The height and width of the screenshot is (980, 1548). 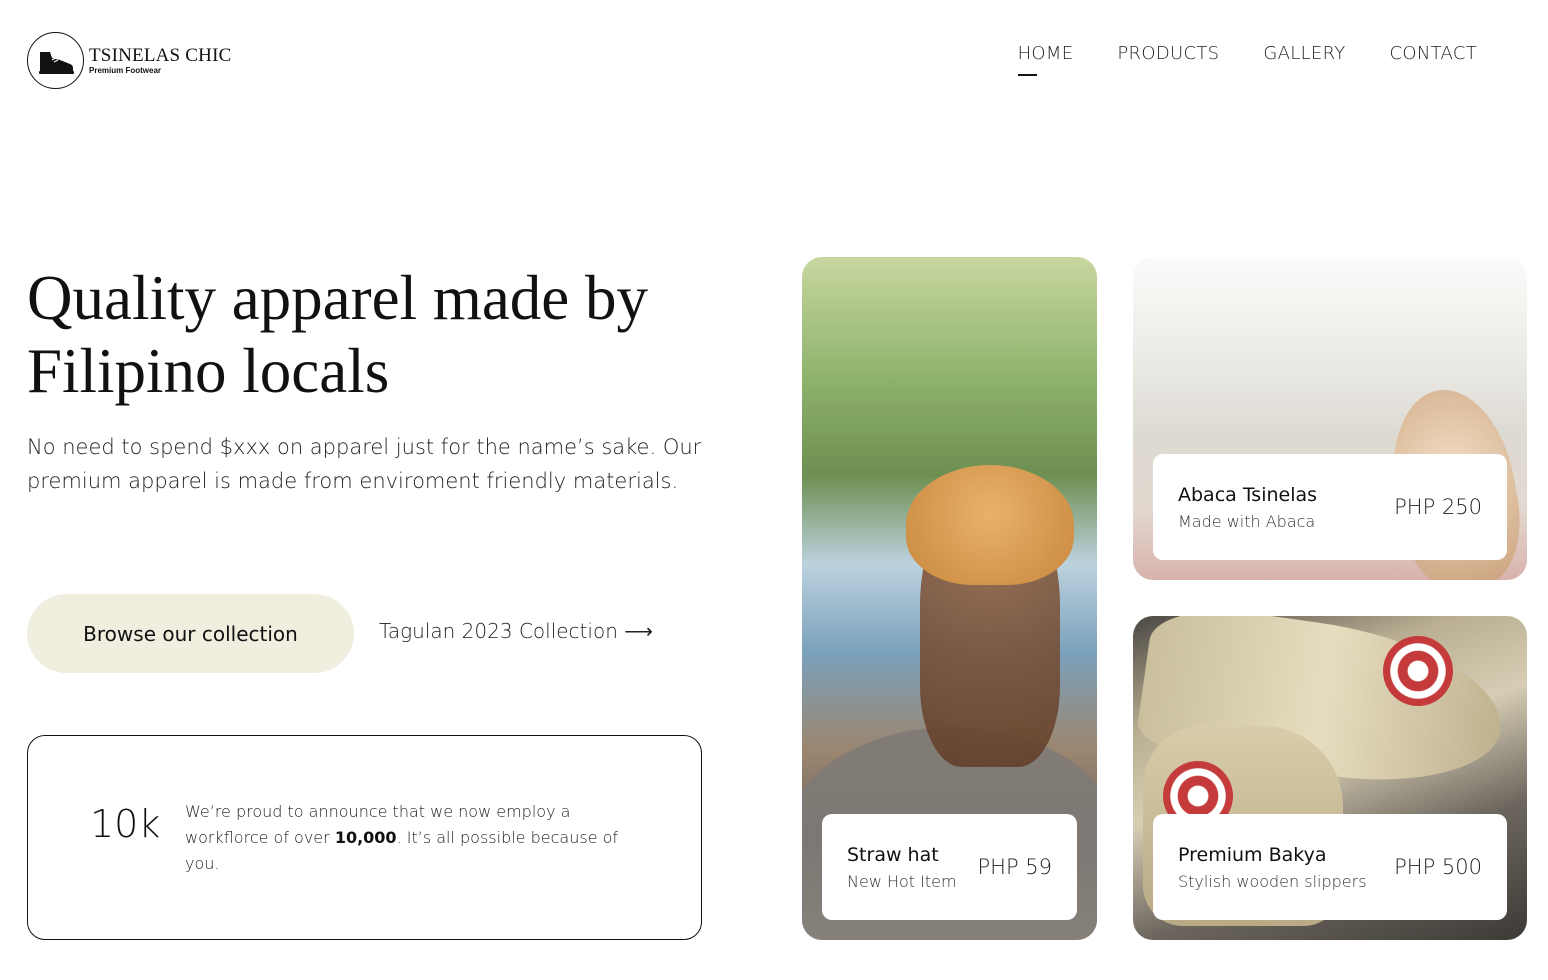 What do you see at coordinates (1272, 881) in the screenshot?
I see `product-description: Stylish wooden slippers` at bounding box center [1272, 881].